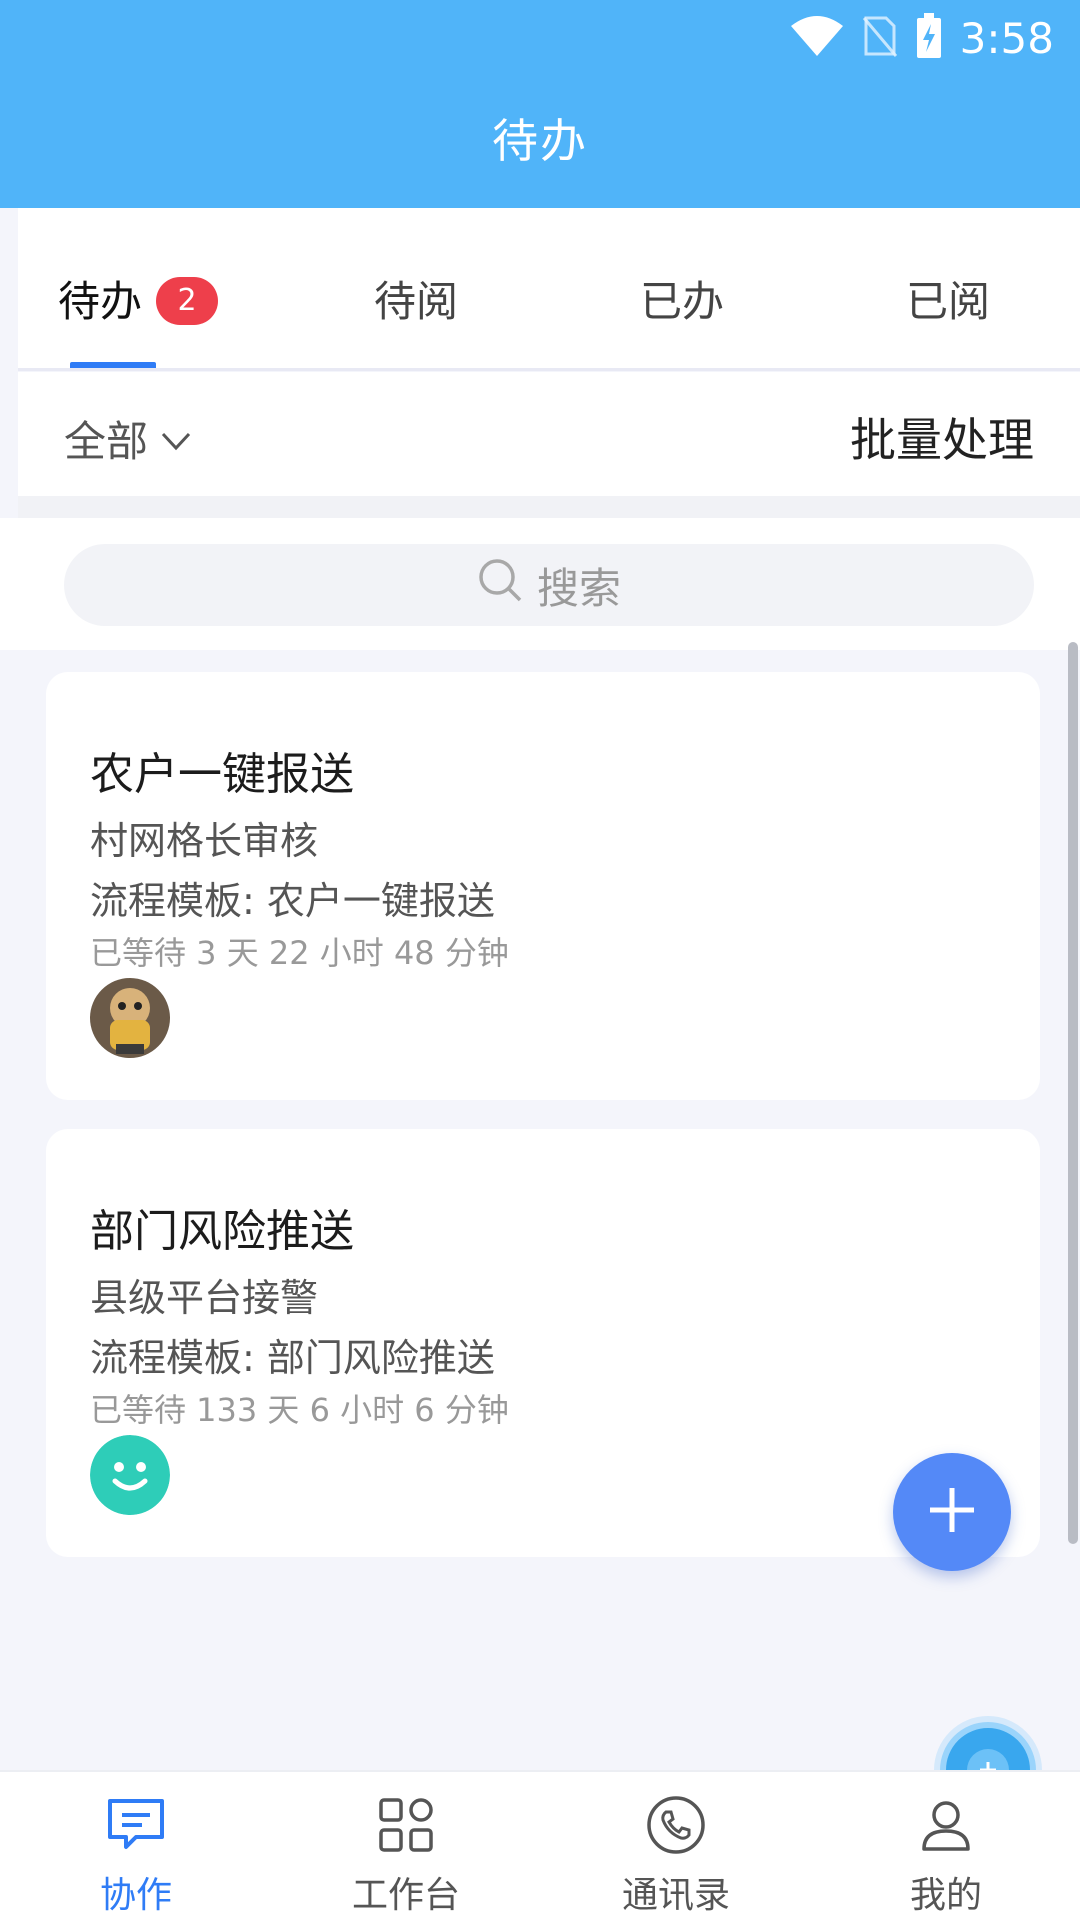 This screenshot has height=1920, width=1080. What do you see at coordinates (406, 1825) in the screenshot?
I see `grid-icon` at bounding box center [406, 1825].